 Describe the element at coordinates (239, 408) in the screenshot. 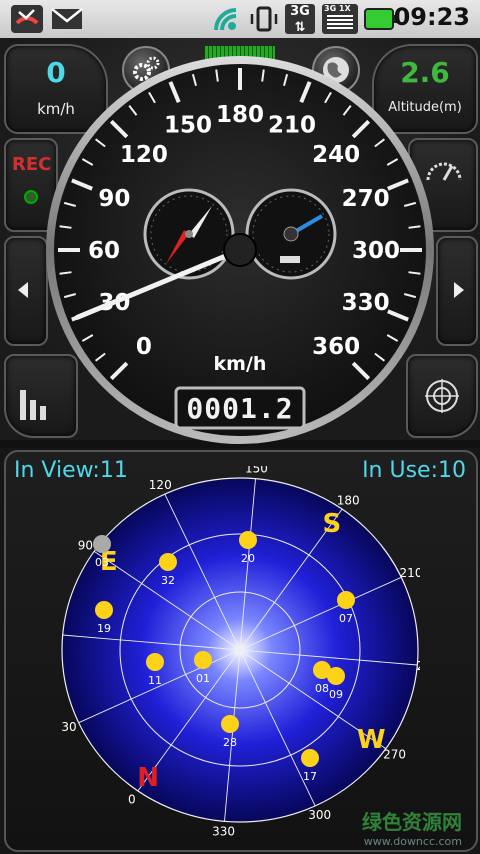

I see `odometer-value: 0001.2` at that location.